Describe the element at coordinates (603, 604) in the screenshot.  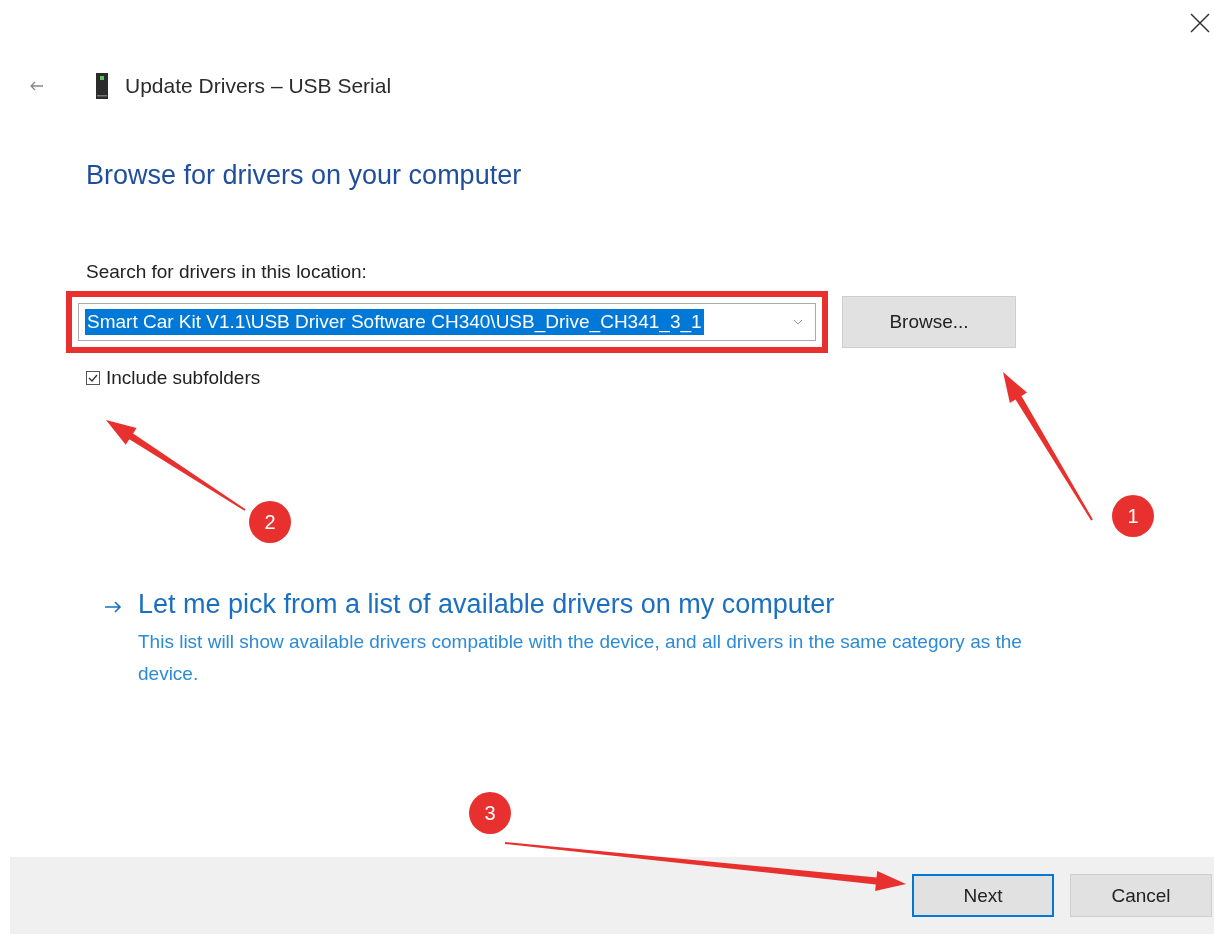
I see `pick-driver-link: Let me pick from a list of available drivers on my computer` at that location.